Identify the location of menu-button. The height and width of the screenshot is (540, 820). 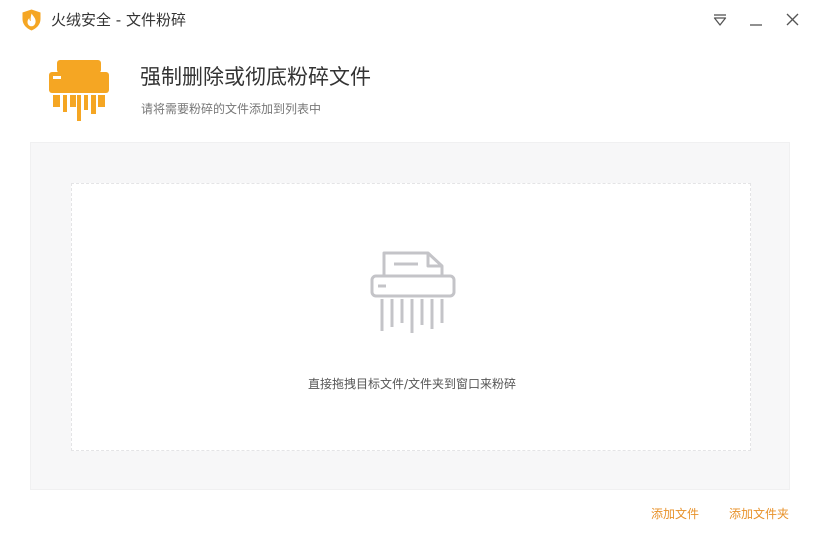
(720, 20).